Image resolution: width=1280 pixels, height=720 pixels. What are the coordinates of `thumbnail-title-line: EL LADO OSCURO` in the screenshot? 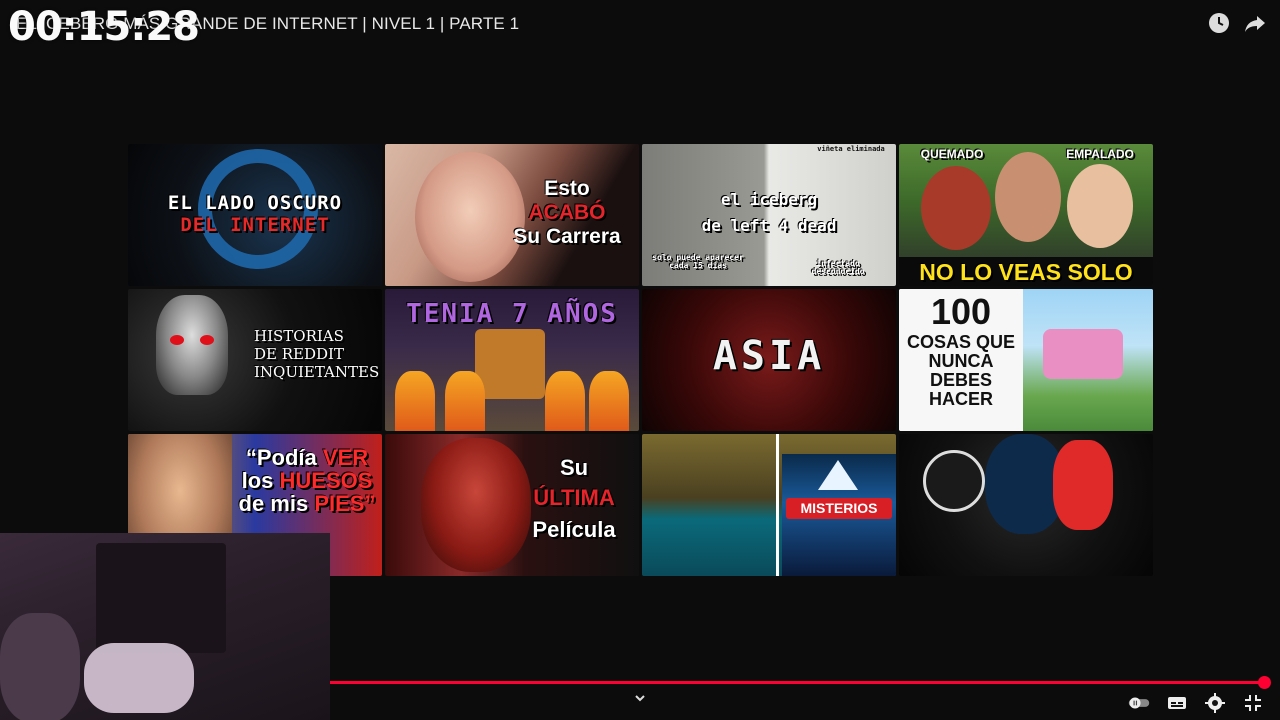 It's located at (255, 203).